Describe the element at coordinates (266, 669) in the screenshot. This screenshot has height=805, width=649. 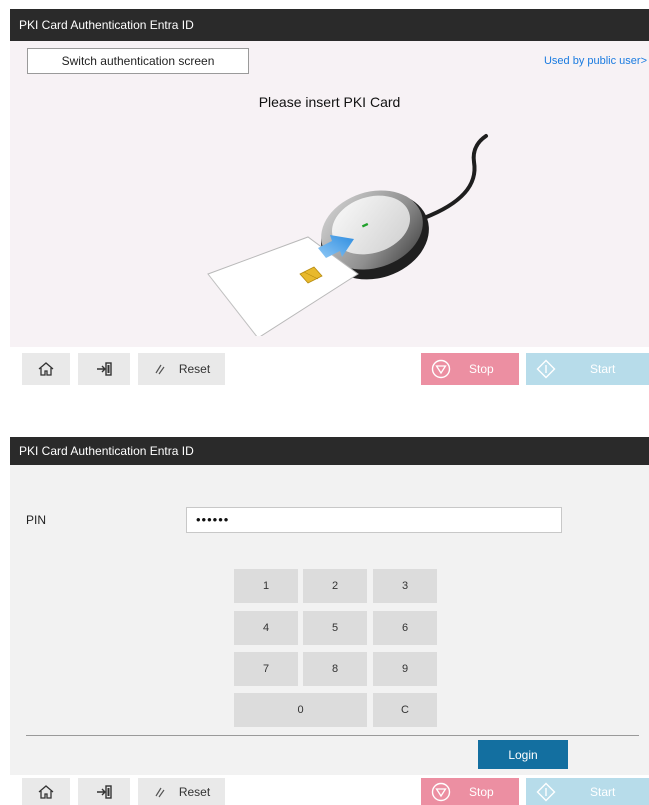
I see `key-7: 7` at that location.